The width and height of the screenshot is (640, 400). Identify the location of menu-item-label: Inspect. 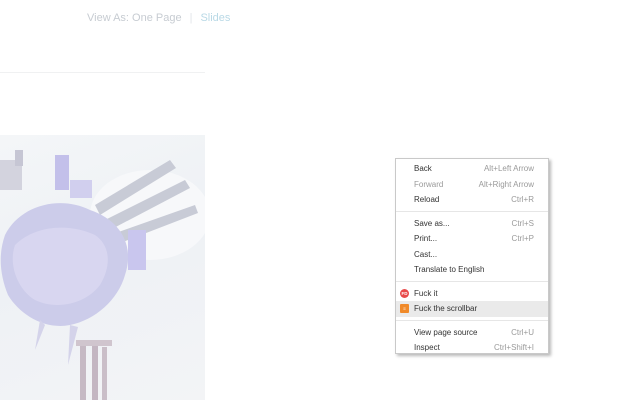
(427, 348).